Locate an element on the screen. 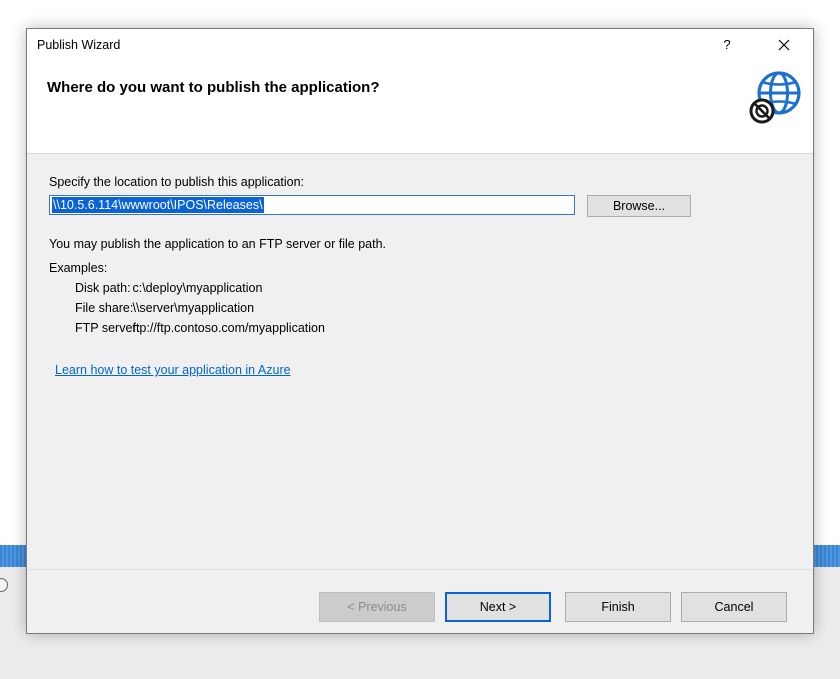 The width and height of the screenshot is (840, 679). help-button: ? is located at coordinates (727, 45).